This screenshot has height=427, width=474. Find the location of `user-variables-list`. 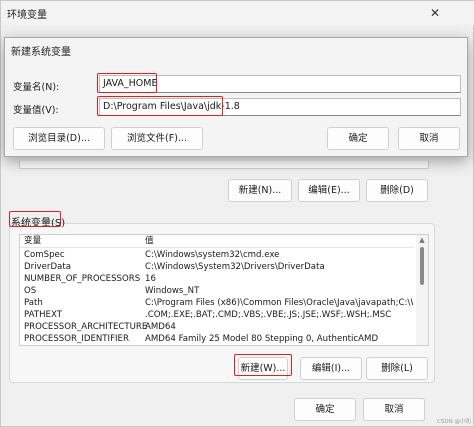

user-variables-list is located at coordinates (224, 165).